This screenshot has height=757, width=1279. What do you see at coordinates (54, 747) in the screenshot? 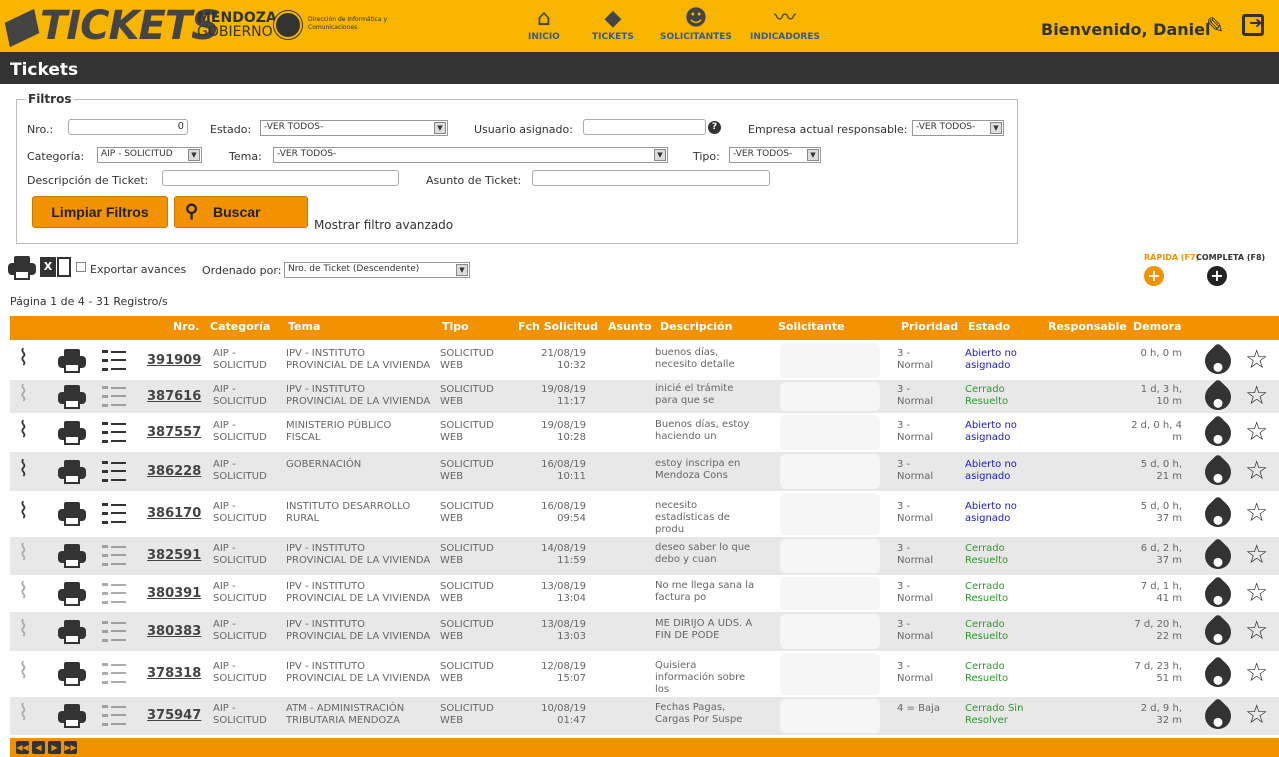
I see `next-page-button: ▶` at bounding box center [54, 747].